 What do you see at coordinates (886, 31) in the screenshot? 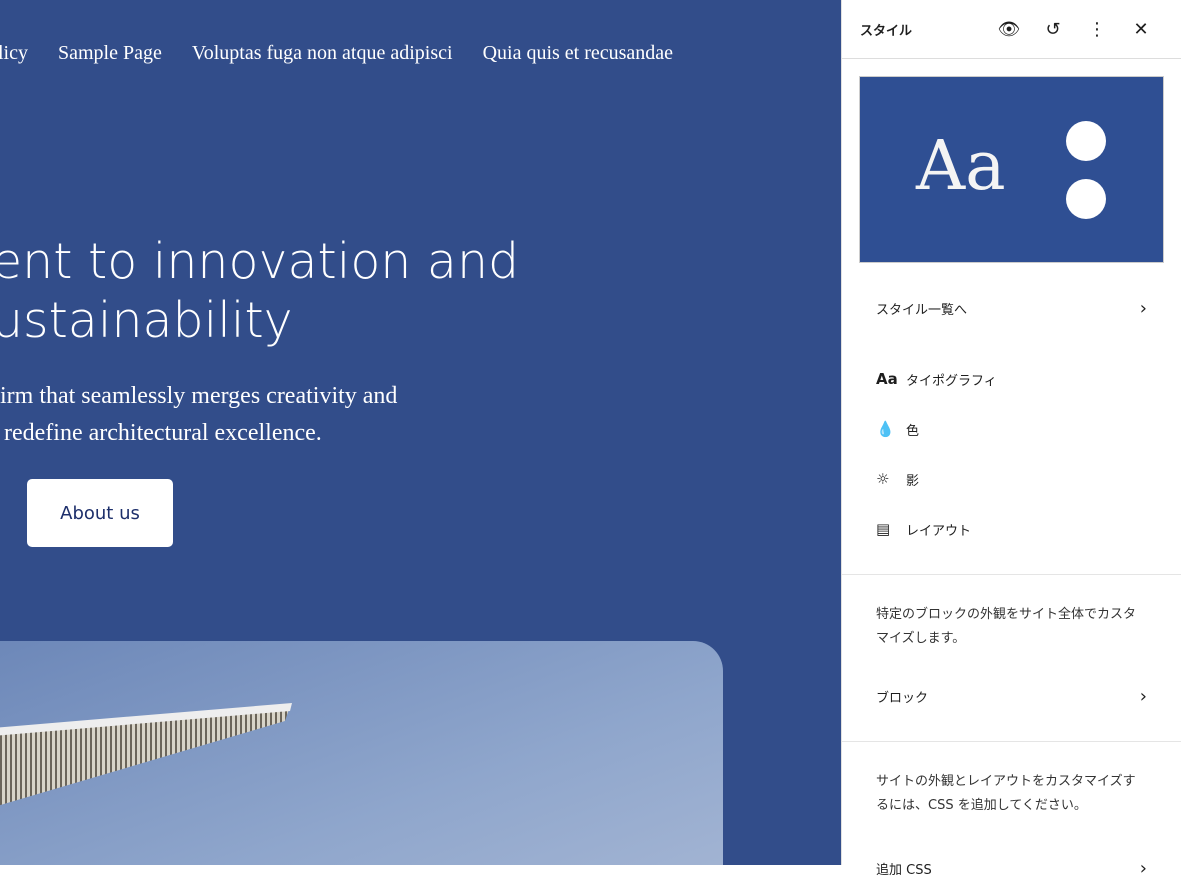
I see `panel-title: スタイル` at bounding box center [886, 31].